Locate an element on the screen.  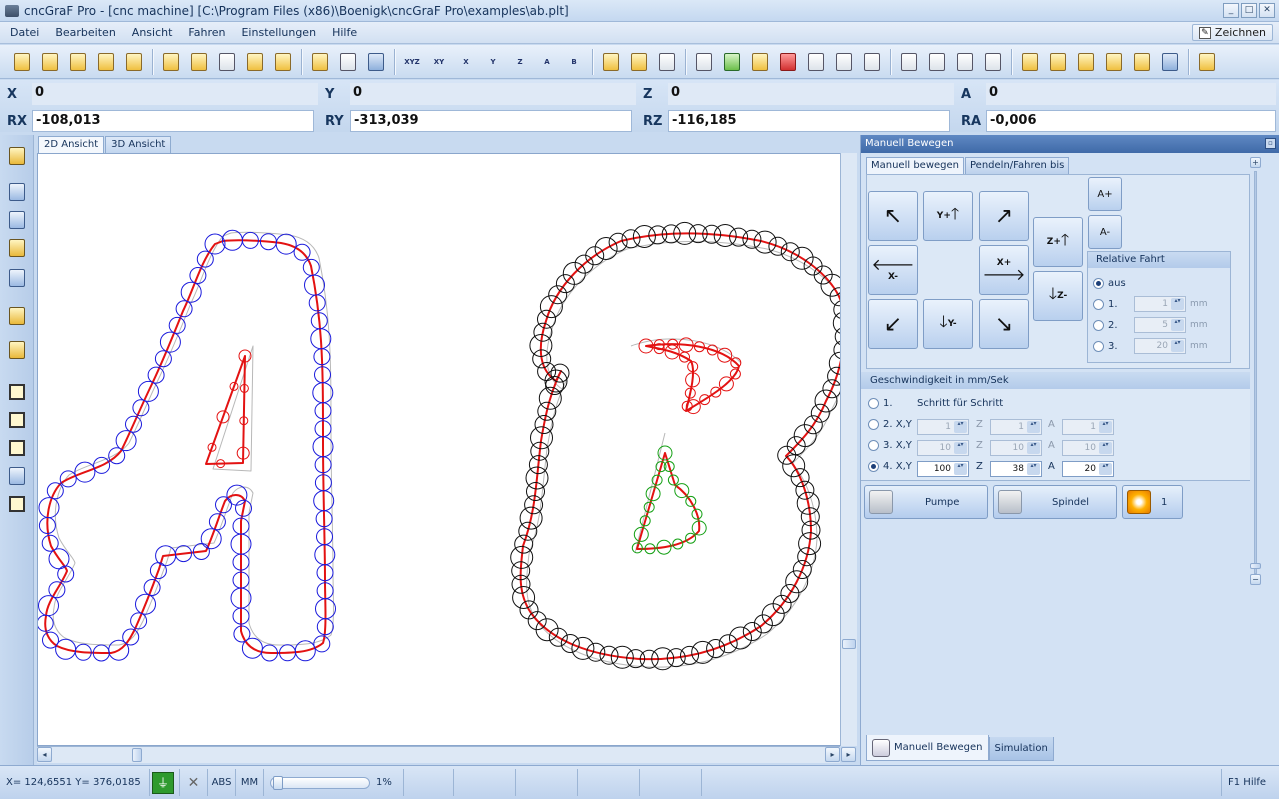
zoom-all-button is located at coordinates (17, 248).